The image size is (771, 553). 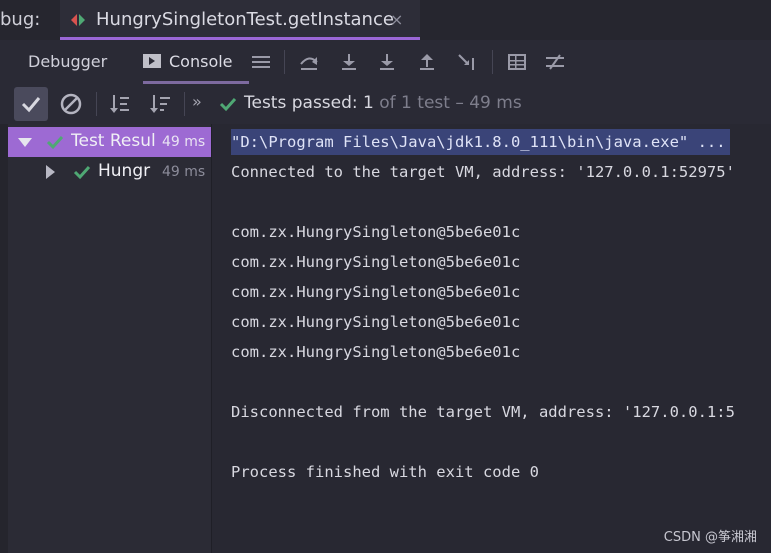 What do you see at coordinates (67, 61) in the screenshot?
I see `tab-debugger: Debugger` at bounding box center [67, 61].